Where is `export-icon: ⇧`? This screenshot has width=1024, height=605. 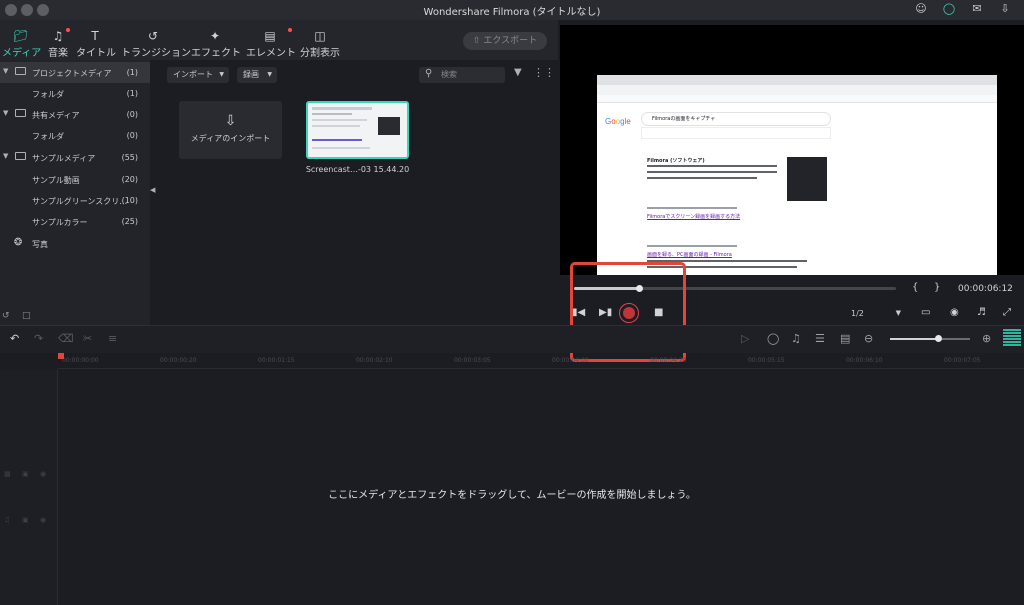
export-icon: ⇧ is located at coordinates (476, 41).